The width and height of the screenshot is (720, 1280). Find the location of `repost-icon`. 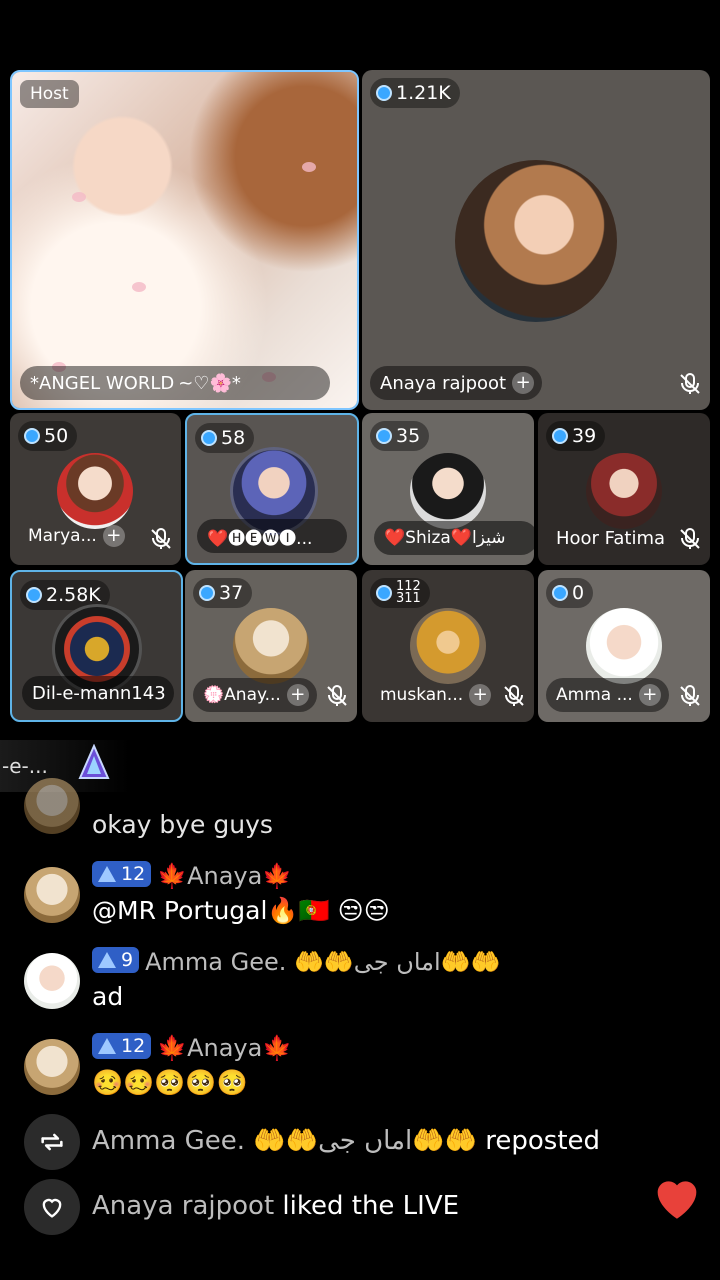

repost-icon is located at coordinates (52, 1142).